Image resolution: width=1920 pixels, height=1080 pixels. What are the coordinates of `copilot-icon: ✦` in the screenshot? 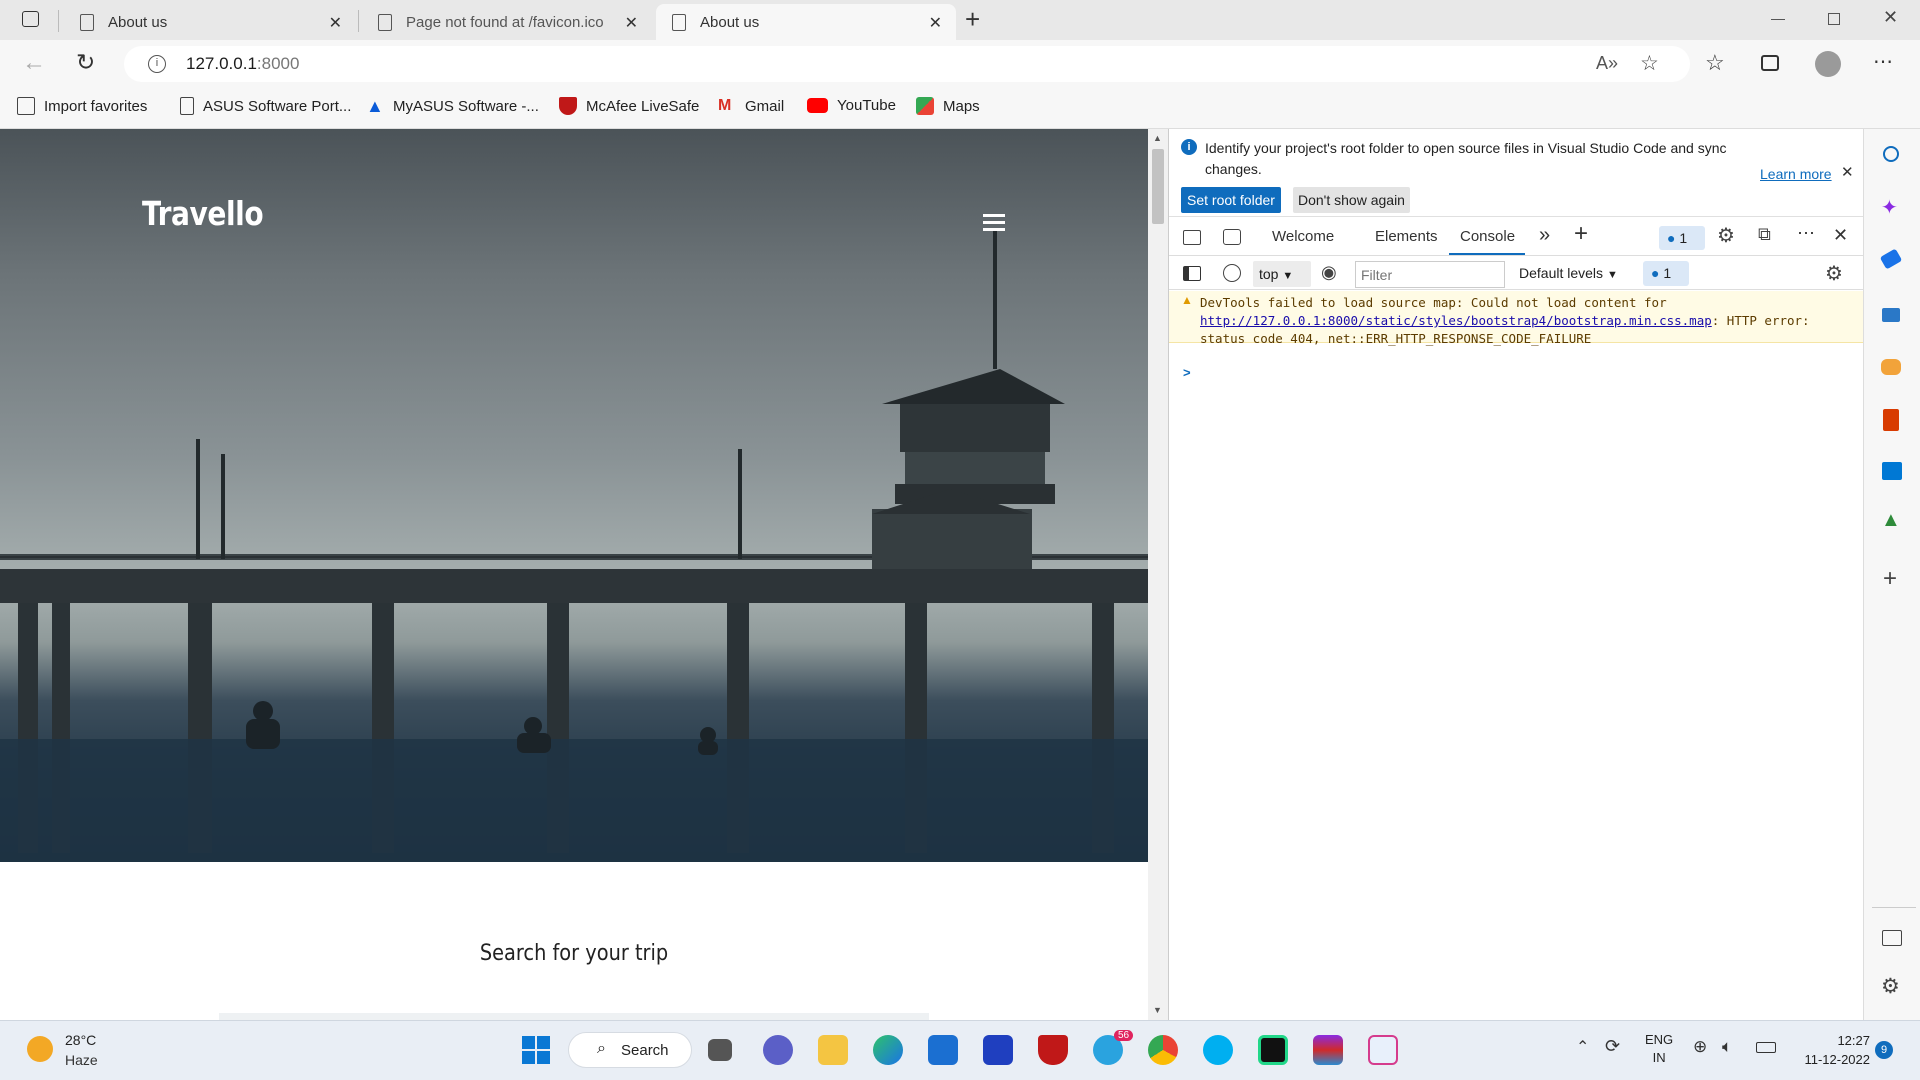 It's located at (1889, 207).